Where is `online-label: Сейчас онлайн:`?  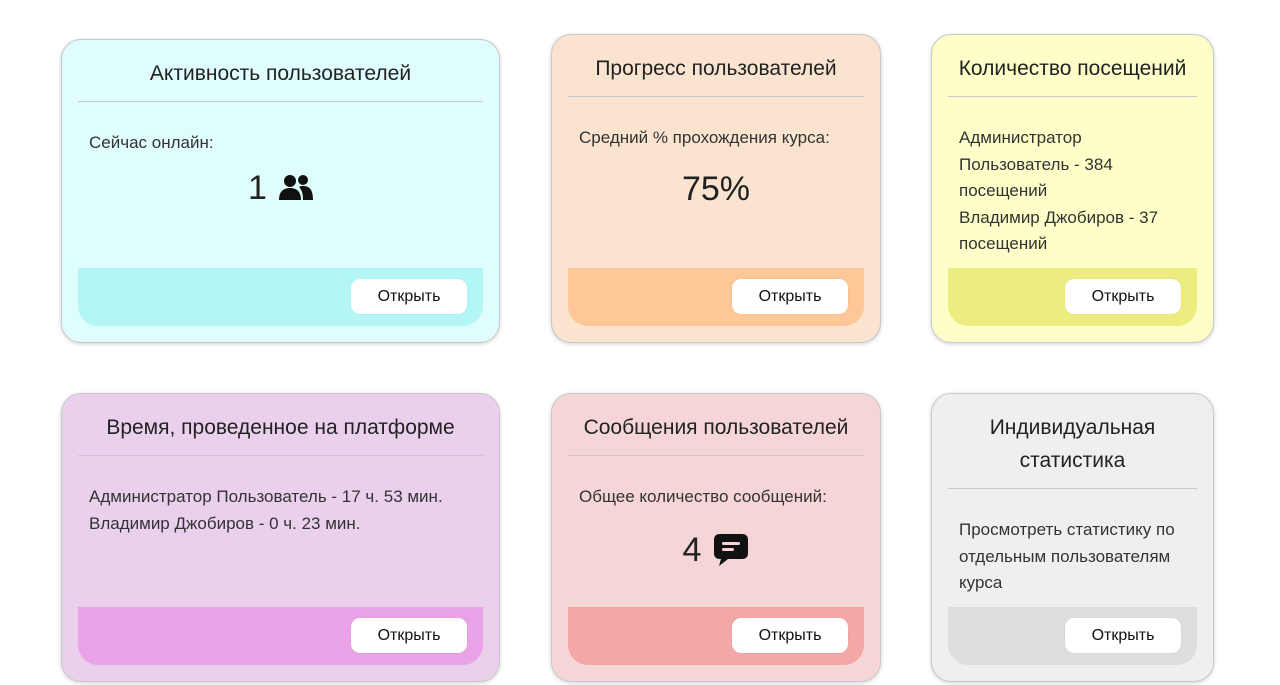 online-label: Сейчас онлайн: is located at coordinates (151, 142).